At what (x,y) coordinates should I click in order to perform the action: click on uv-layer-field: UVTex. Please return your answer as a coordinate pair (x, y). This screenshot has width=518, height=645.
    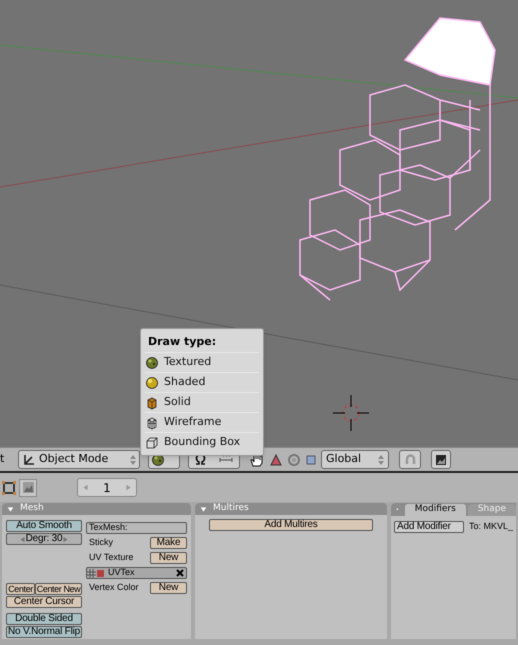
    Looking at the image, I should click on (136, 573).